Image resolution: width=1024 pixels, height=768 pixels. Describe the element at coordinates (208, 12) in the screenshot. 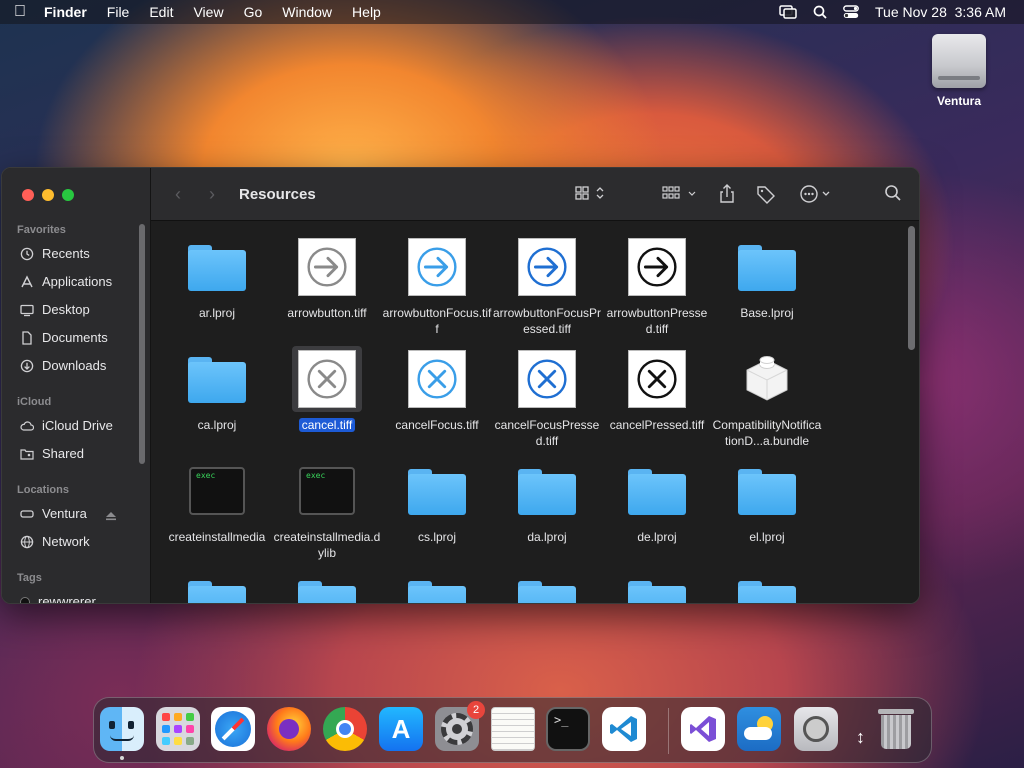

I see `menu-view: View` at that location.